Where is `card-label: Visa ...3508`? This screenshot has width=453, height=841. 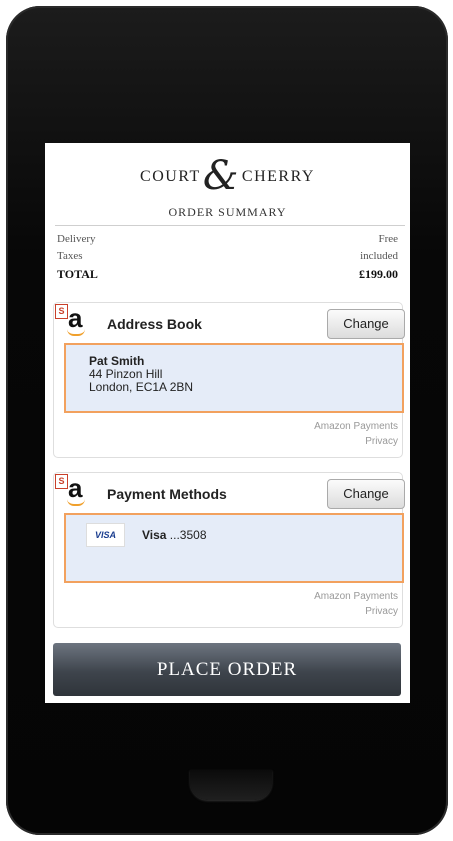 card-label: Visa ...3508 is located at coordinates (174, 535).